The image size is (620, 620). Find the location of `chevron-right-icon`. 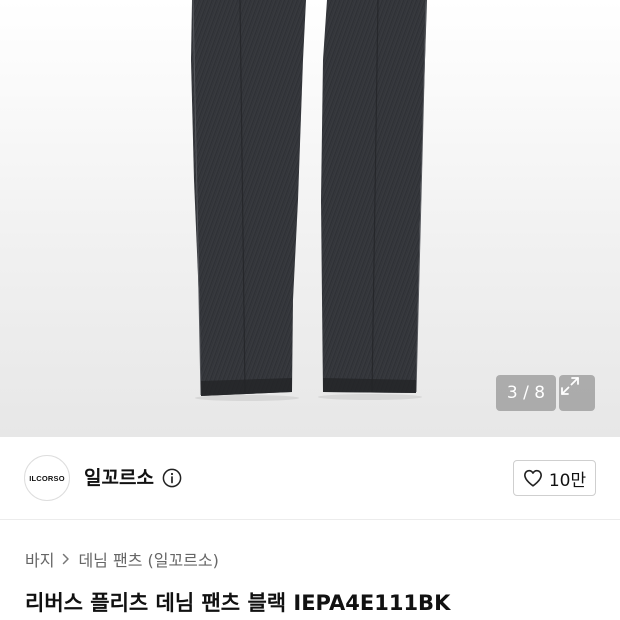

chevron-right-icon is located at coordinates (66, 559).